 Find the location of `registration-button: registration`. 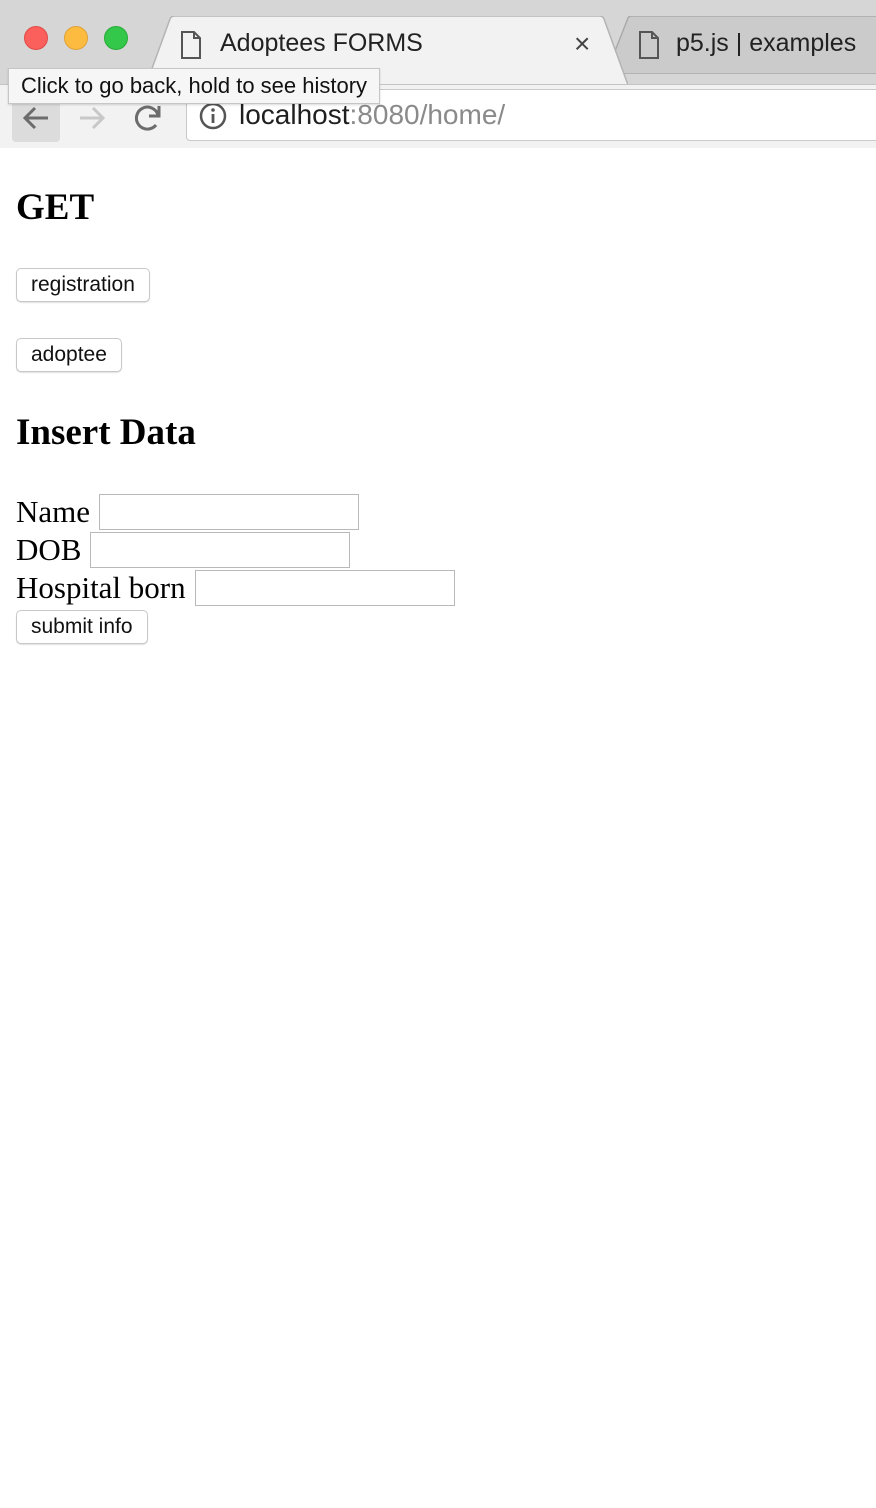

registration-button: registration is located at coordinates (83, 285).